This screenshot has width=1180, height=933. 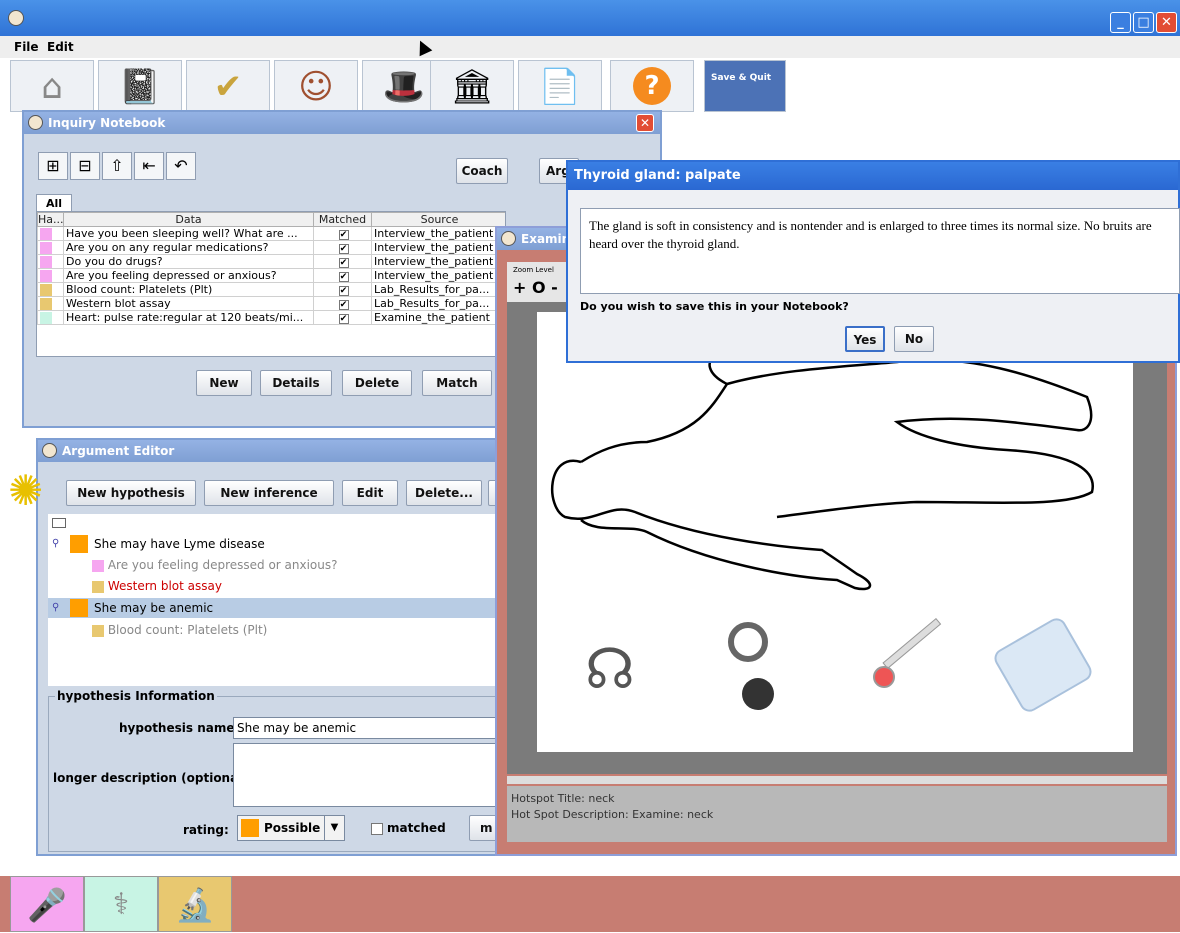 I want to click on library-button: 🏛, so click(x=472, y=86).